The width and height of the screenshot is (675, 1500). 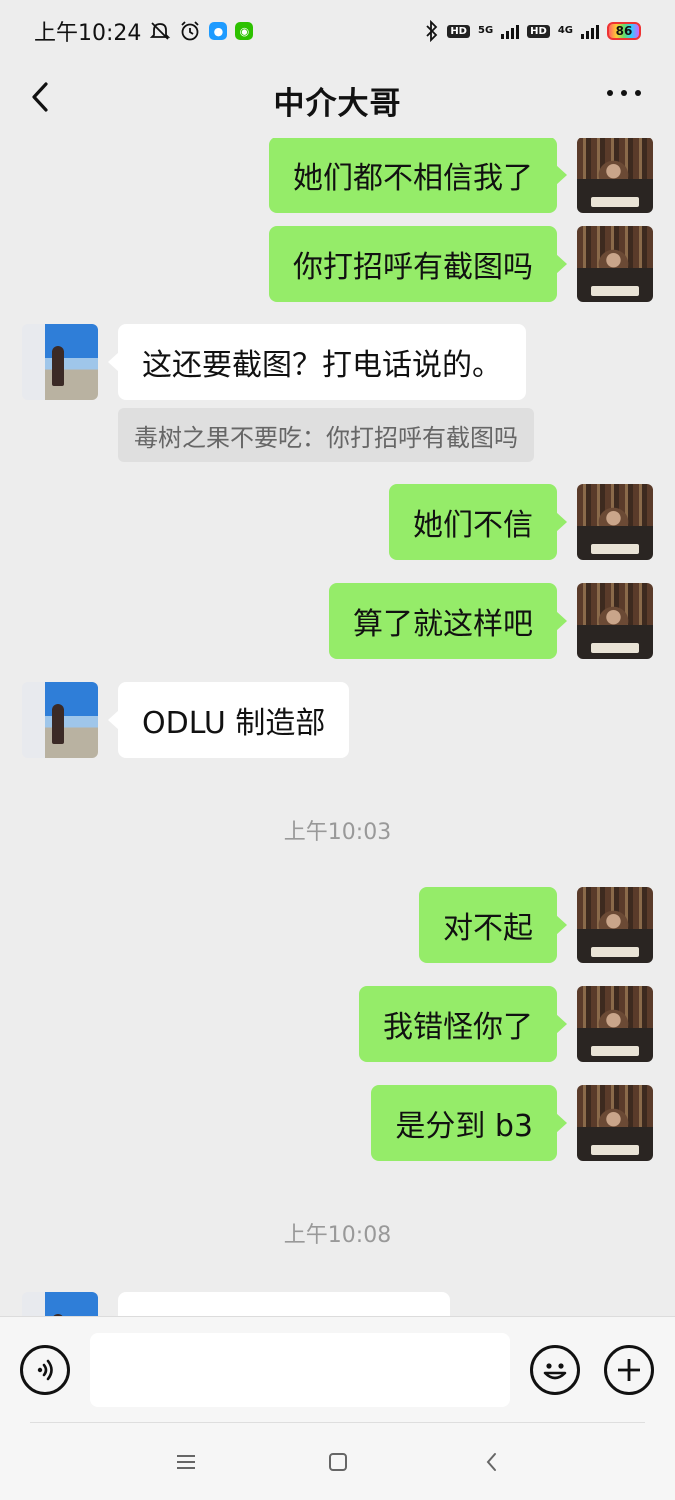 What do you see at coordinates (538, 31) in the screenshot?
I see `hd-badge-2: HD` at bounding box center [538, 31].